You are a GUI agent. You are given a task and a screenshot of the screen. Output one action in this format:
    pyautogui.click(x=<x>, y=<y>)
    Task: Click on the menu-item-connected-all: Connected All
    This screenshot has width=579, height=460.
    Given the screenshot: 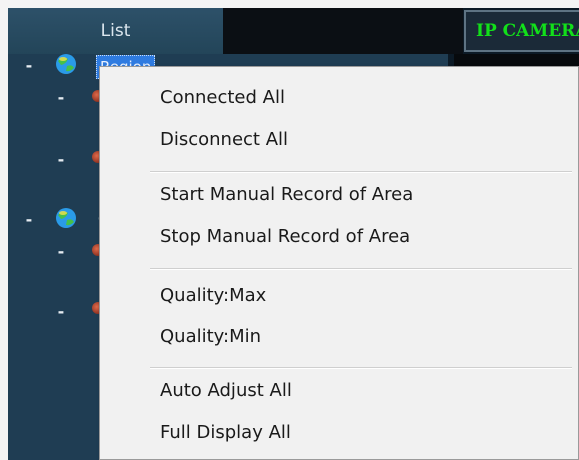 What is the action you would take?
    pyautogui.click(x=222, y=97)
    